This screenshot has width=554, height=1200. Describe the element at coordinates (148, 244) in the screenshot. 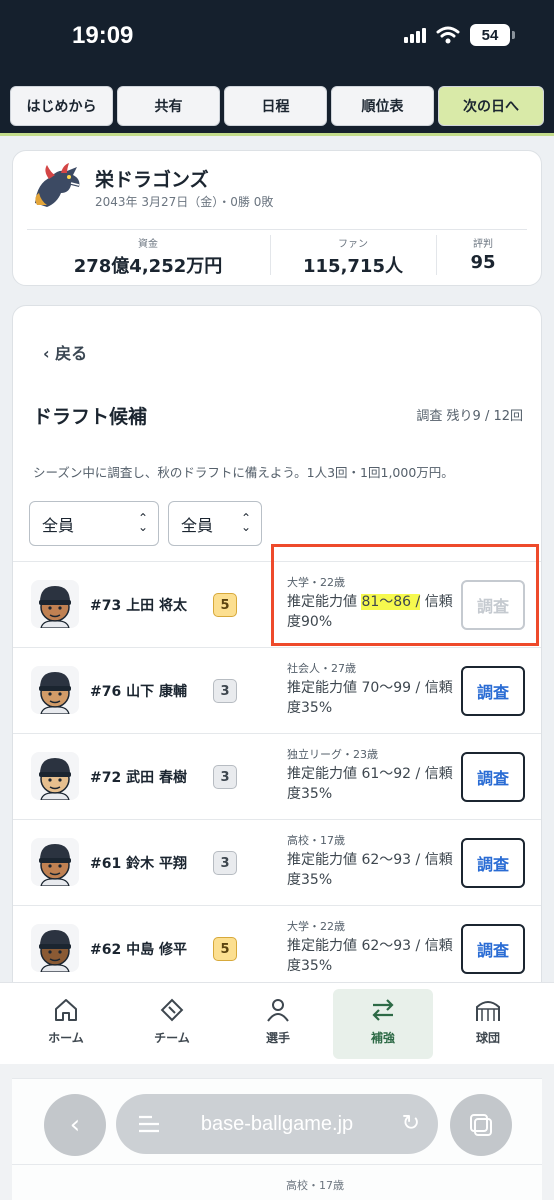

I see `stat-funds-label: 資金` at that location.